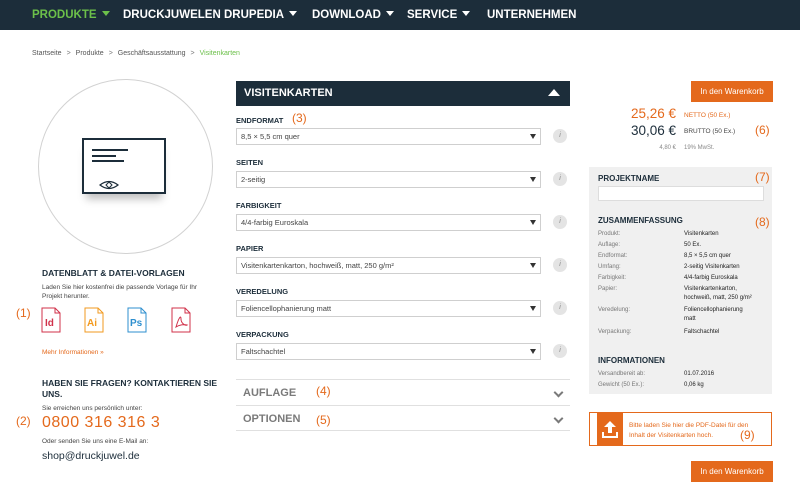 The width and height of the screenshot is (800, 501). Describe the element at coordinates (631, 360) in the screenshot. I see `info-heading: INFORMATIONEN` at that location.